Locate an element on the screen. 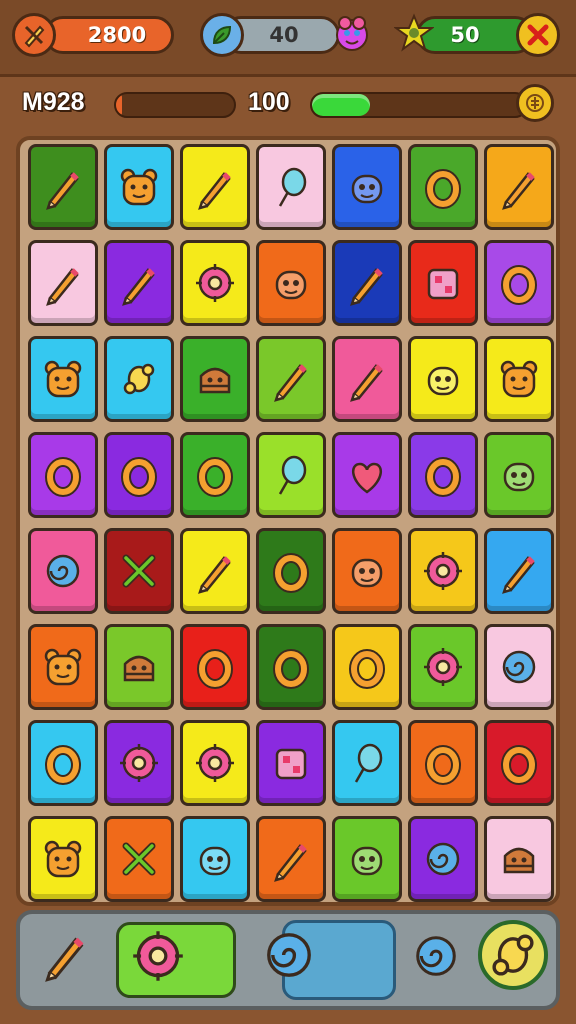  sword-icon is located at coordinates (139, 571).